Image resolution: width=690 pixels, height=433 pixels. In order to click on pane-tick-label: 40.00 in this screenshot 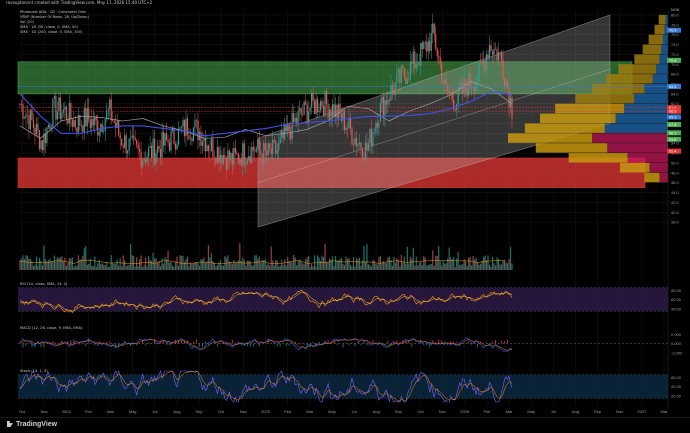, I will do `click(676, 308)`.